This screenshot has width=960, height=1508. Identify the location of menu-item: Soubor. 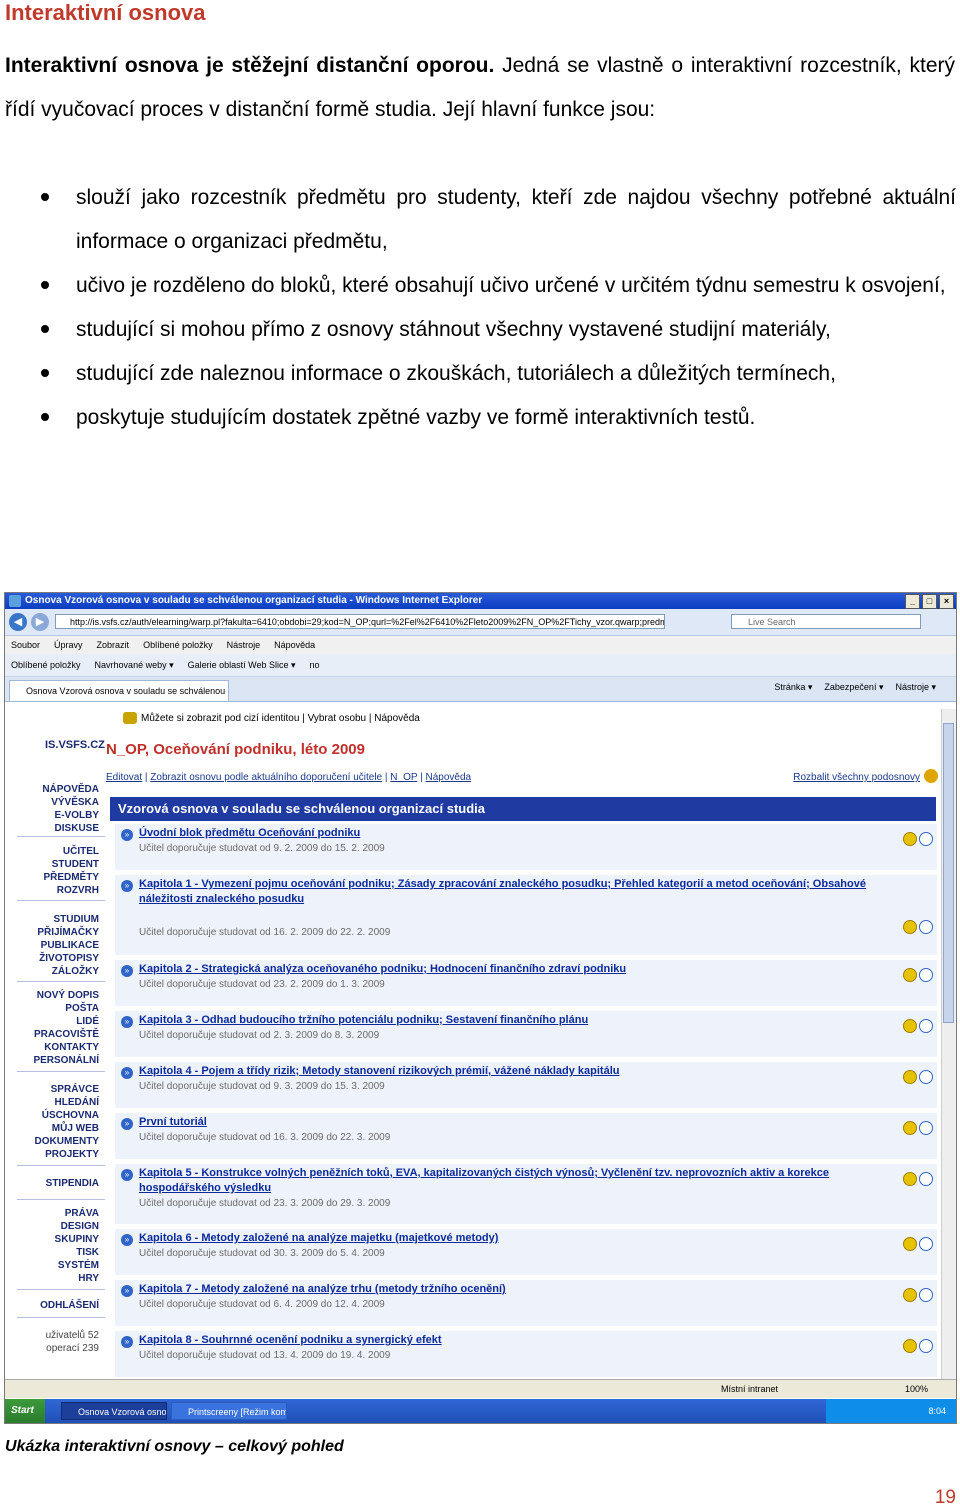
(25, 645).